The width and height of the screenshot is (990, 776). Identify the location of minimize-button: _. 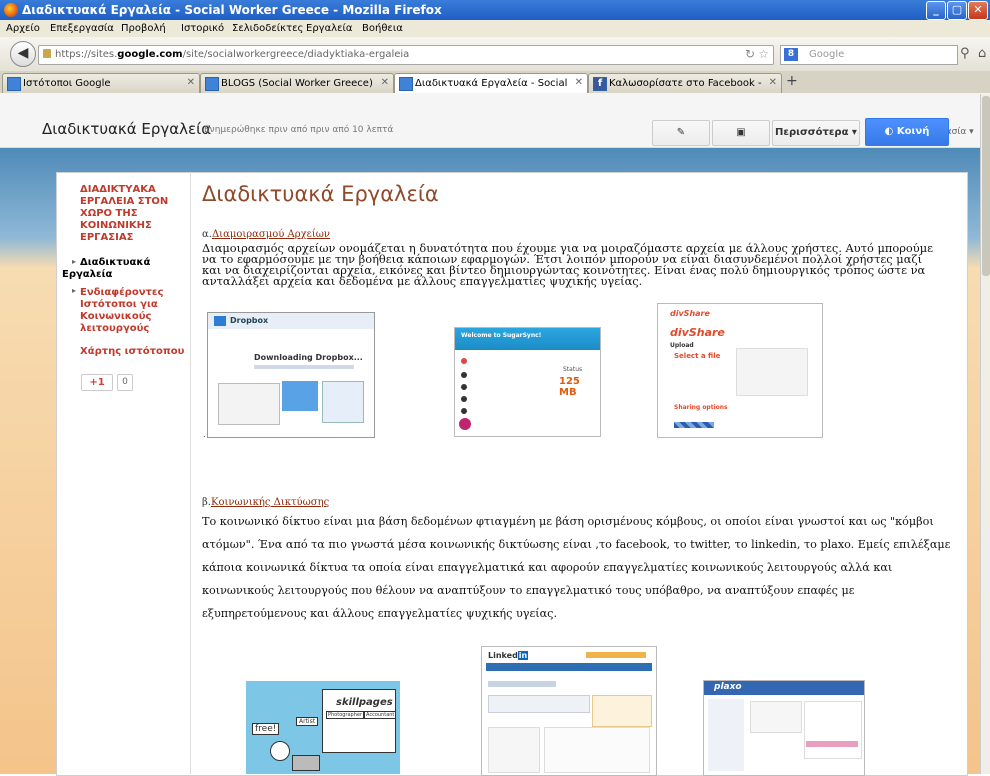
(936, 10).